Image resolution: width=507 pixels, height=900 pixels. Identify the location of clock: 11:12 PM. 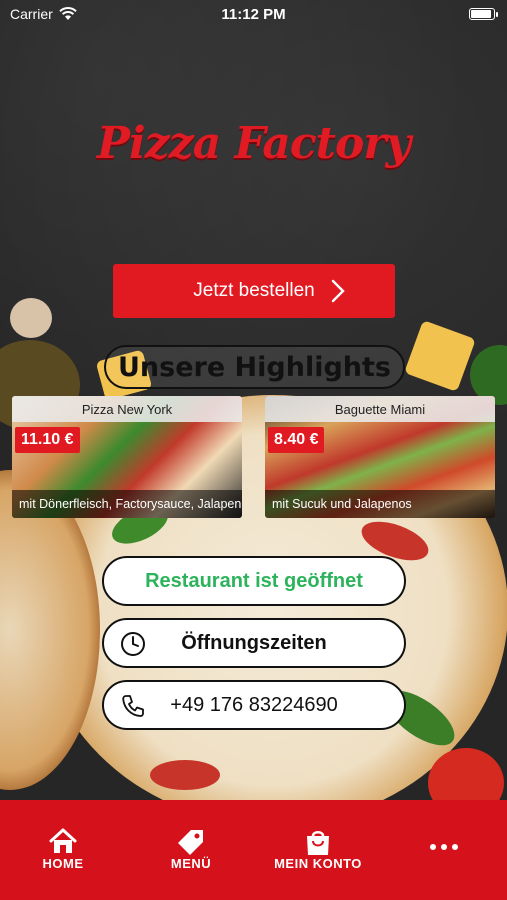
(253, 14).